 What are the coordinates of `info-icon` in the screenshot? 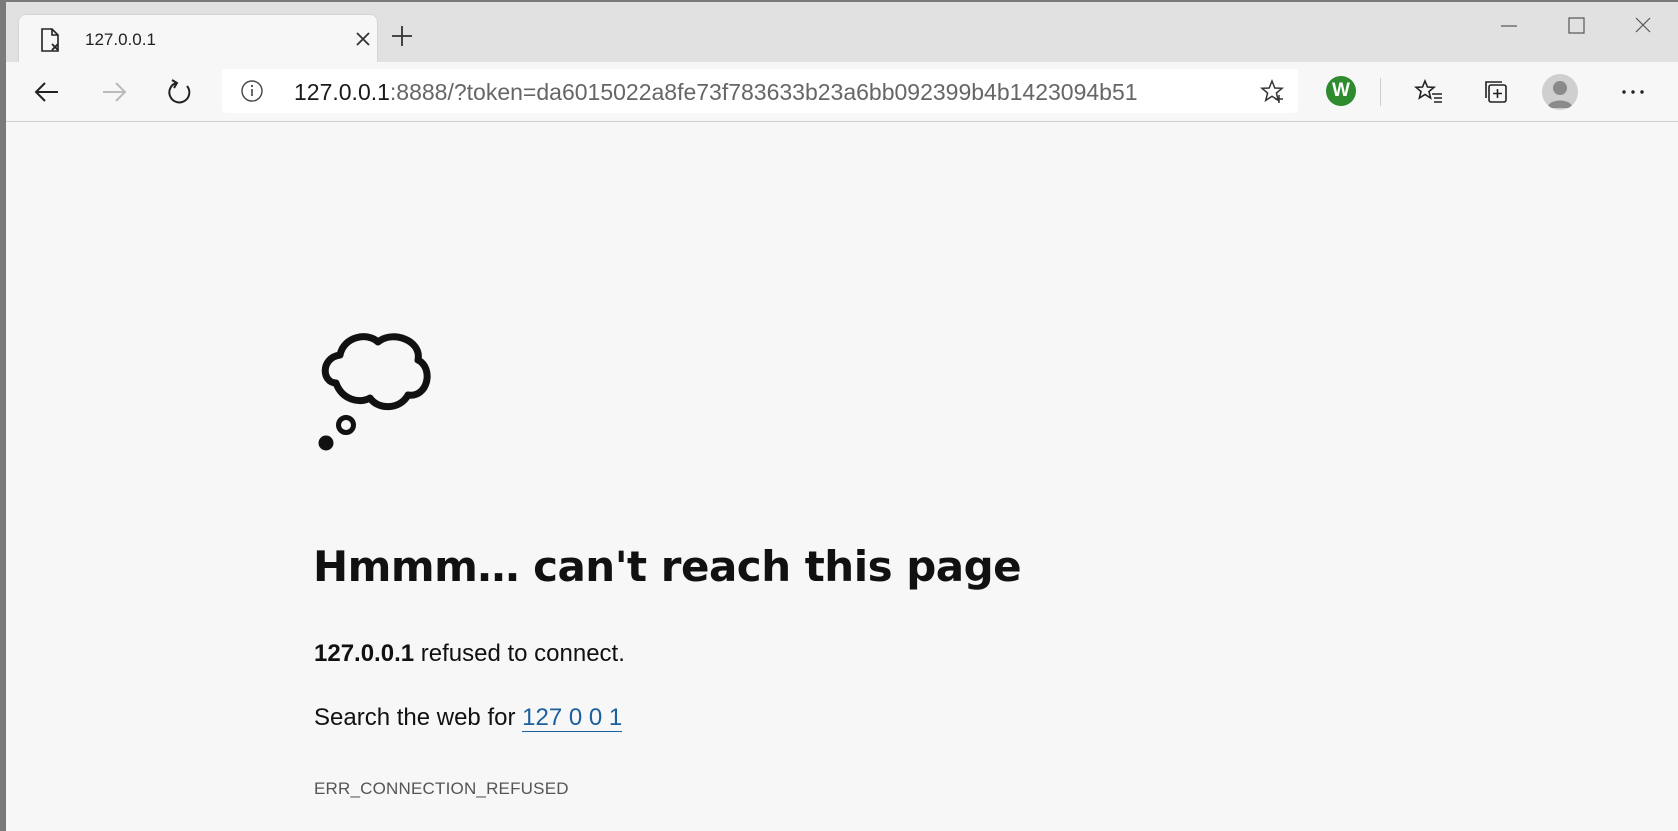 It's located at (252, 91).